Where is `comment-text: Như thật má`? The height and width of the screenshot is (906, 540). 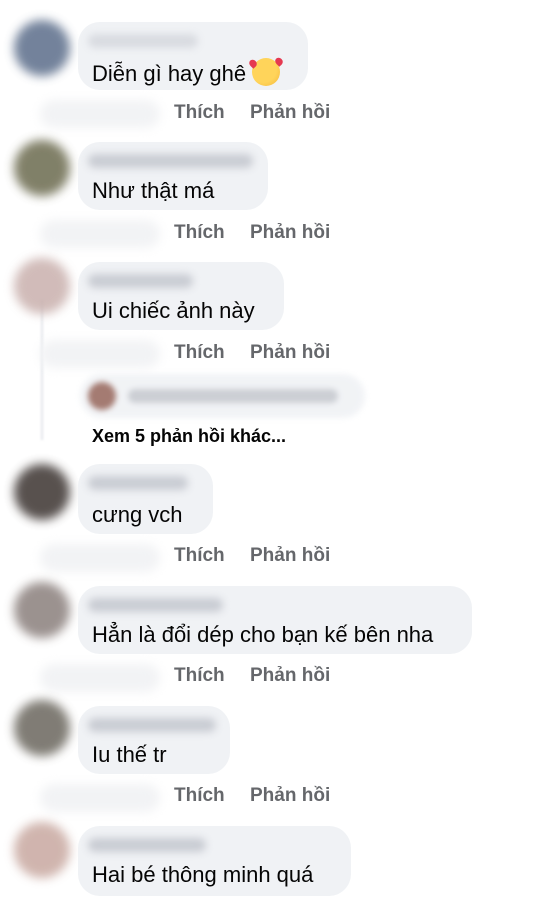
comment-text: Như thật má is located at coordinates (153, 190).